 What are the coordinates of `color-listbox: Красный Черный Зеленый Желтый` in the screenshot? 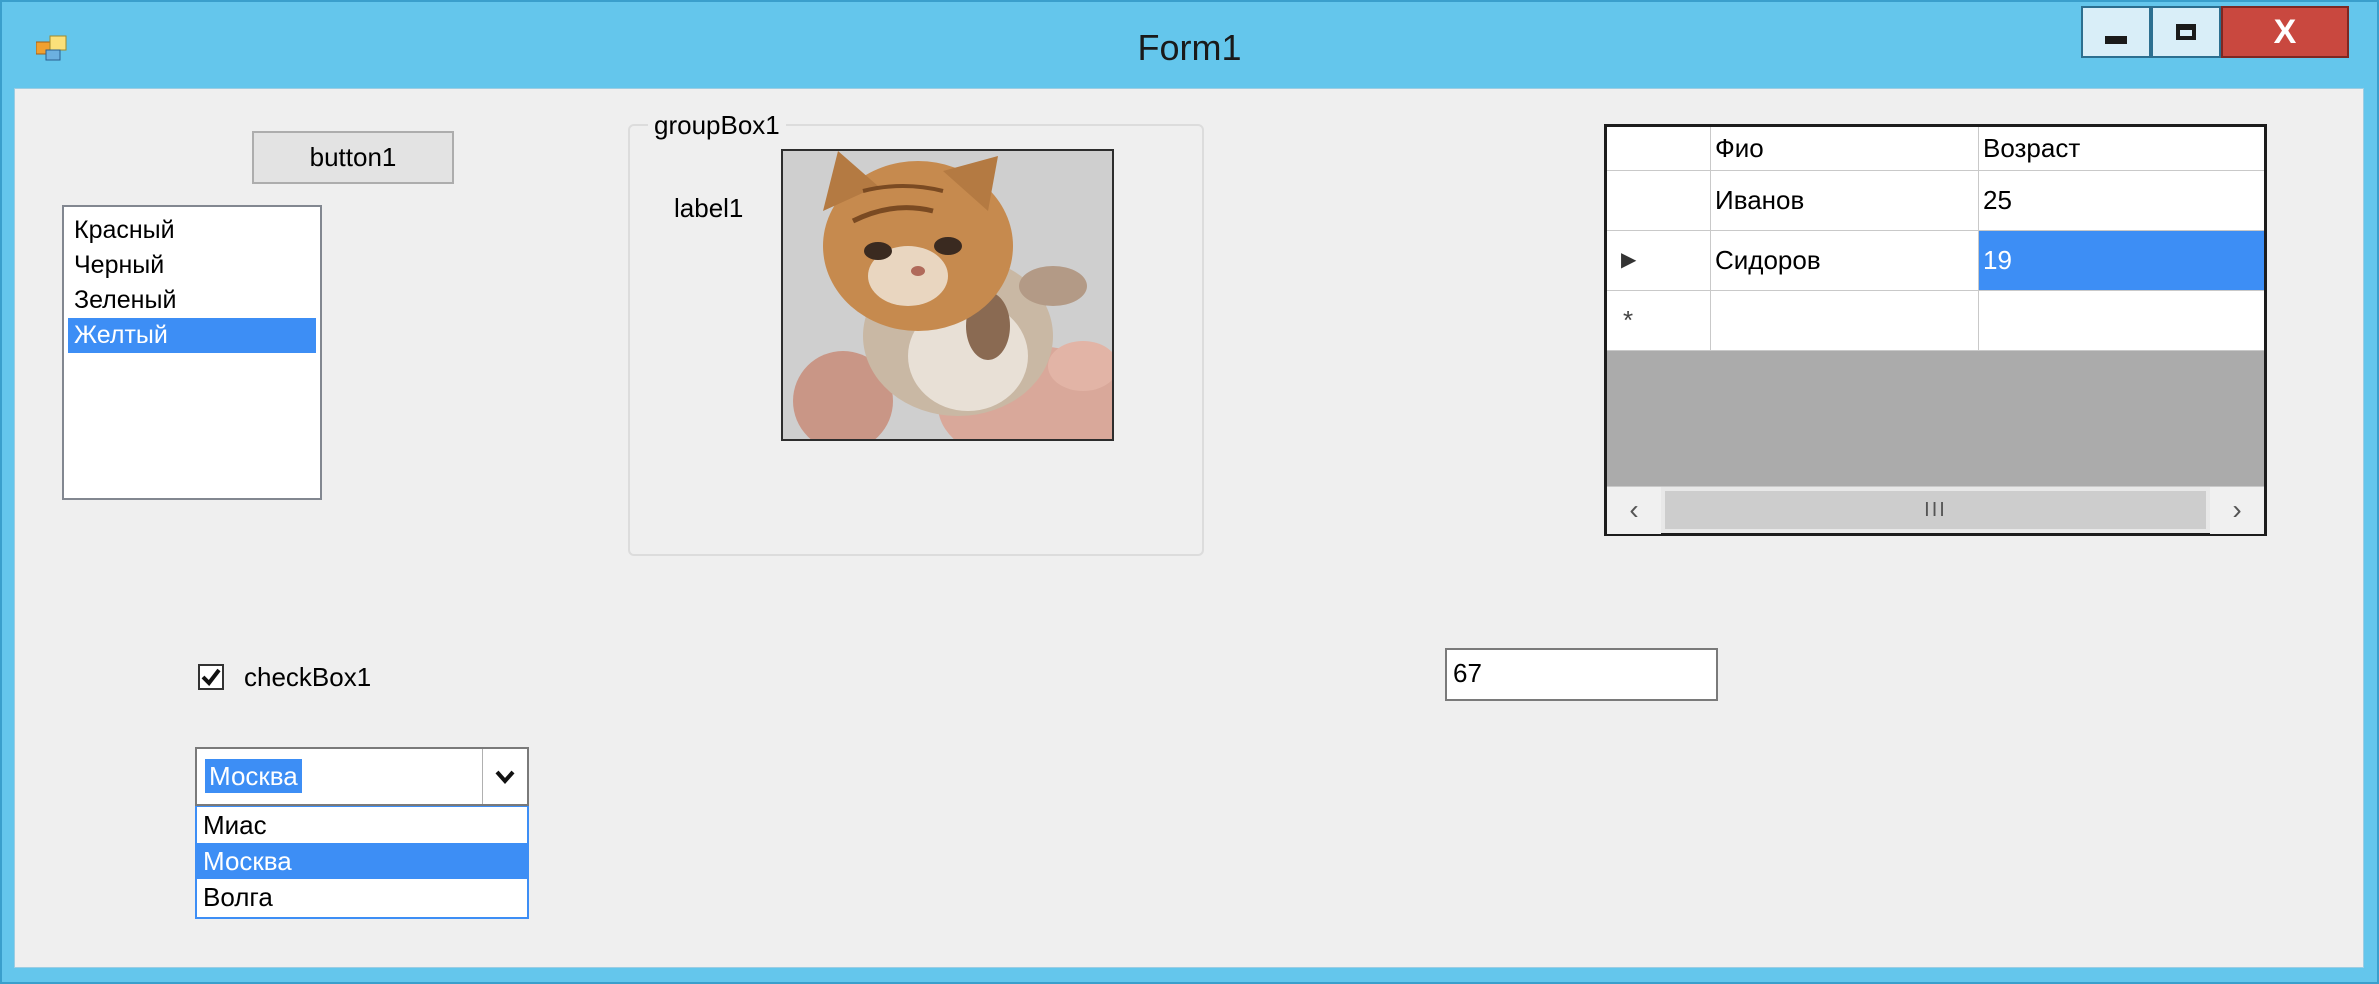 It's located at (192, 352).